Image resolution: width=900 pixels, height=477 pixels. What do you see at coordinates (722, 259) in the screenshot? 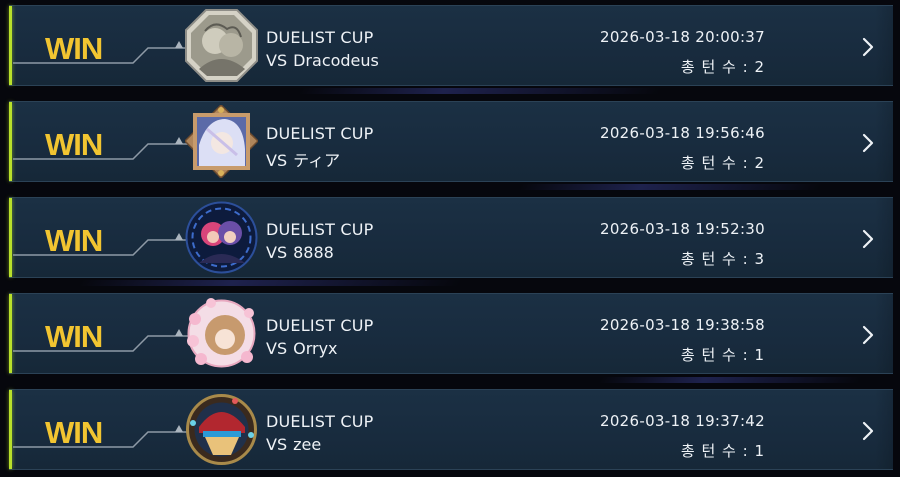
I see `total-turns: 총 턴 수 : 3` at bounding box center [722, 259].